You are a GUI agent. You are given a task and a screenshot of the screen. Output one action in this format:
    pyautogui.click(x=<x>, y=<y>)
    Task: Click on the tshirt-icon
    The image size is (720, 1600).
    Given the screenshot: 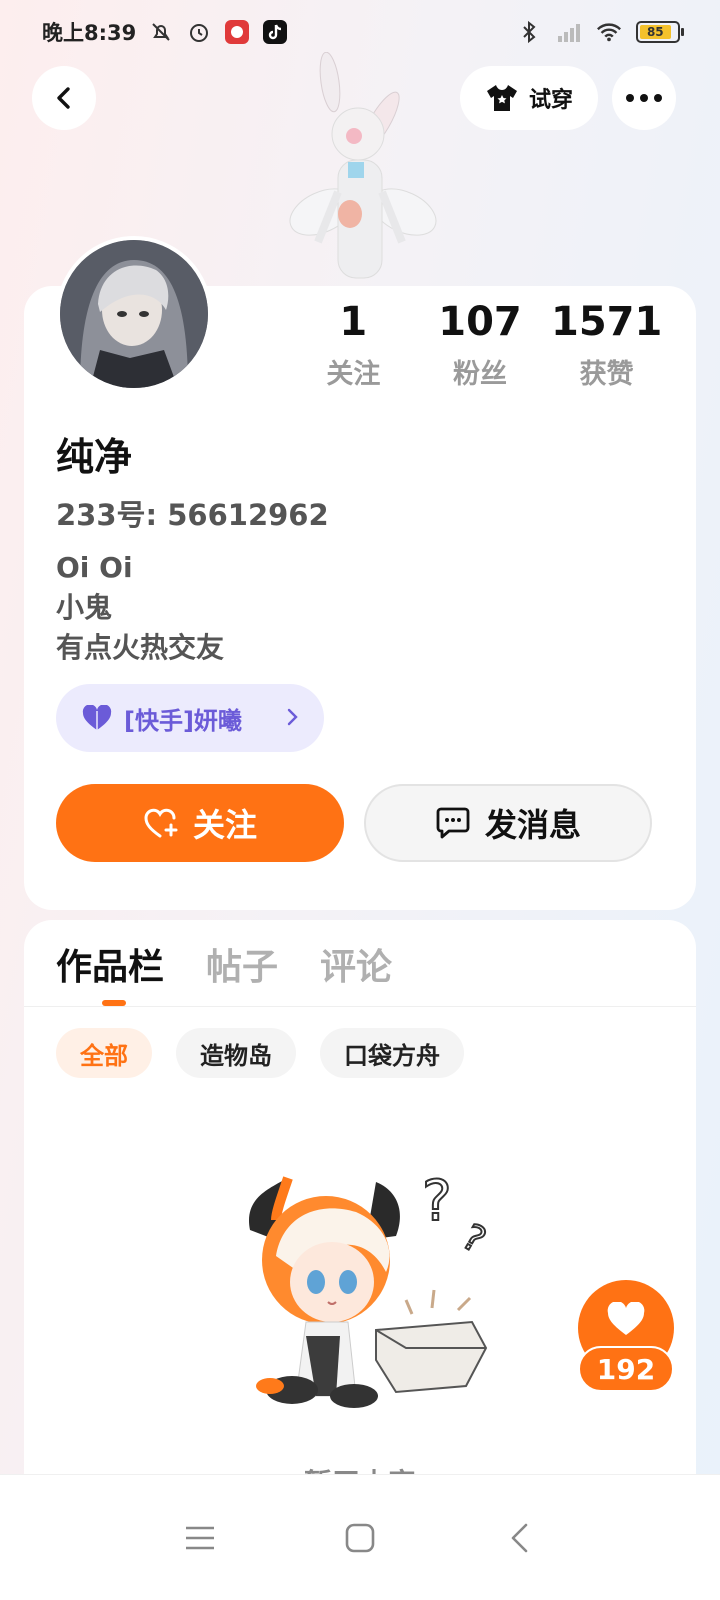 What is the action you would take?
    pyautogui.click(x=501, y=98)
    